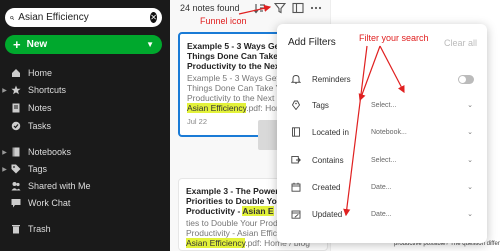 Image resolution: width=500 pixels, height=251 pixels. Describe the element at coordinates (223, 21) in the screenshot. I see `funnel-annotation: Funnel icon` at that location.